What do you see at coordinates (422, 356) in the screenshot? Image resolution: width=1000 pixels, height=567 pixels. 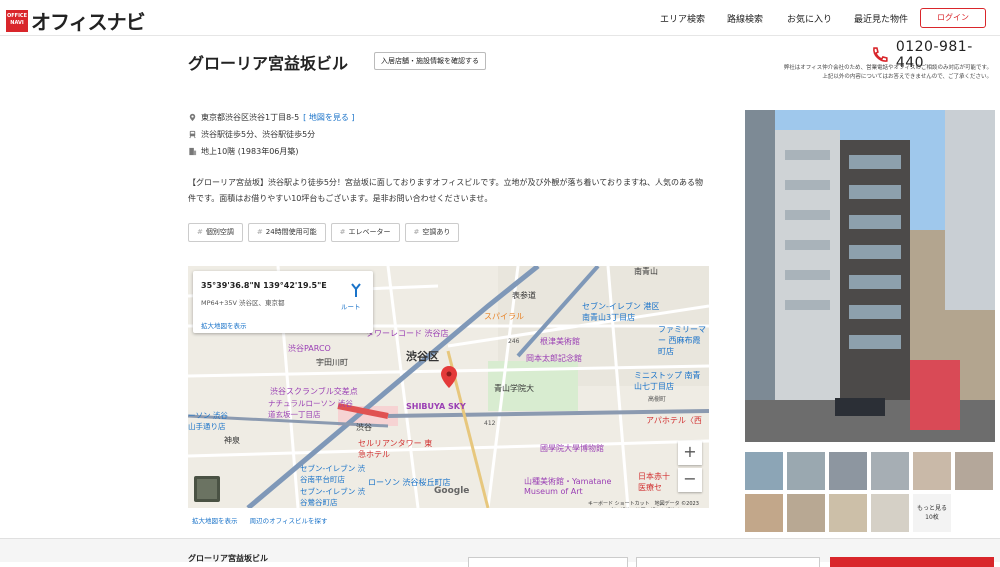 I see `map-label-shibuya-ku: 渋谷区` at bounding box center [422, 356].